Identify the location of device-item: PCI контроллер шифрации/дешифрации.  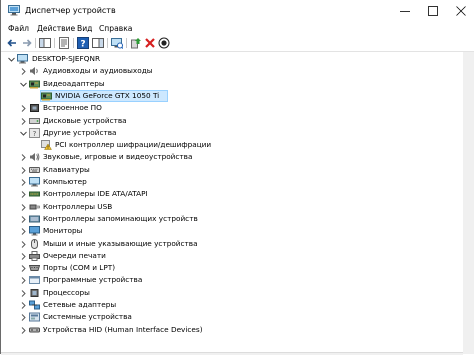
(232, 145).